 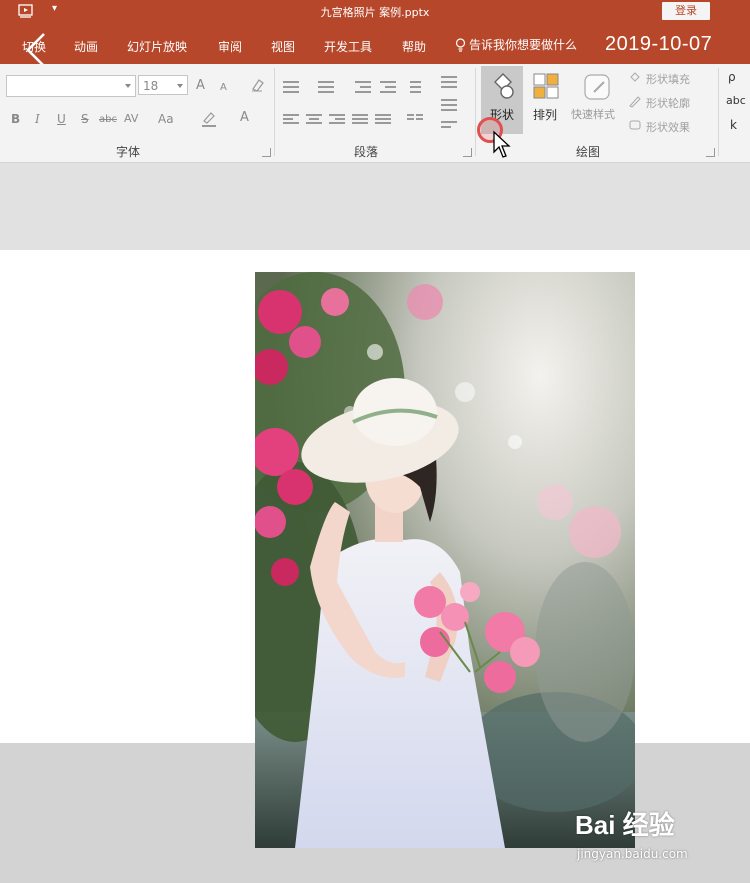 I want to click on align-left-icon, so click(x=291, y=120).